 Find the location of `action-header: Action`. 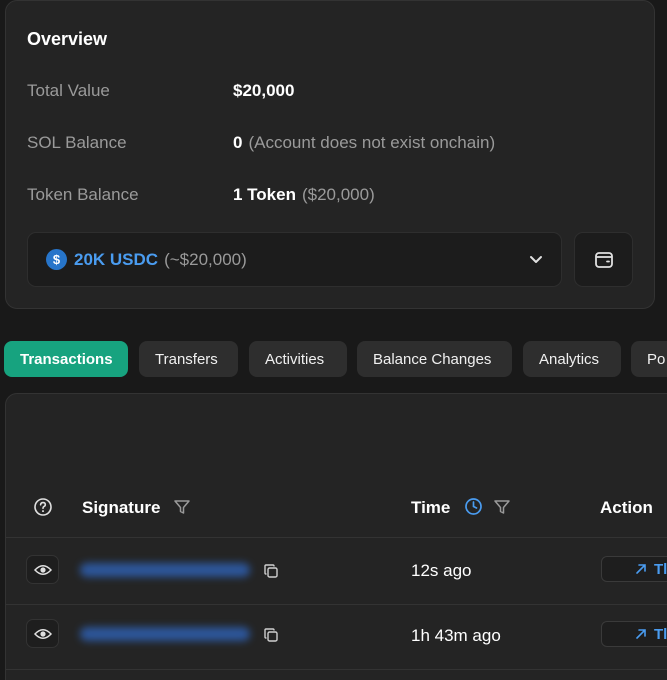

action-header: Action is located at coordinates (626, 507).